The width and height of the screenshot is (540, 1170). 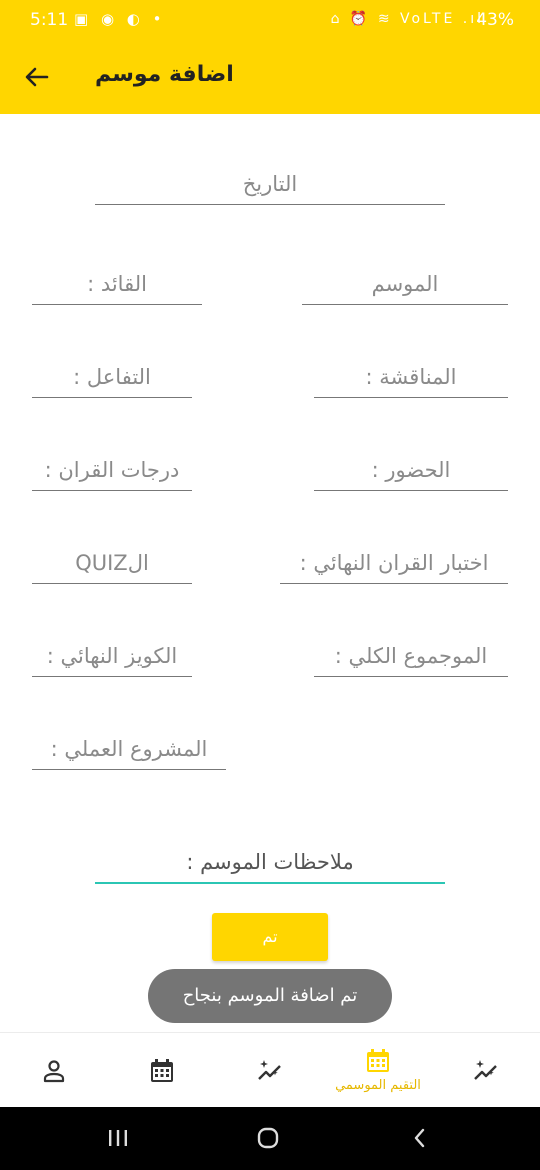 I want to click on discussion-field-label: المناقشة :, so click(x=411, y=377).